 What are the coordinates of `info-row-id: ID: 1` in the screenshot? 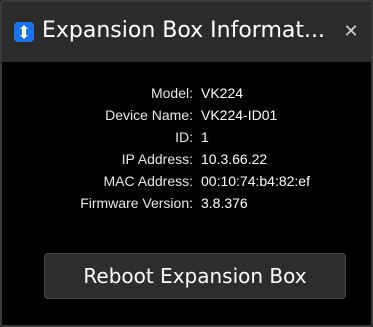 It's located at (186, 137).